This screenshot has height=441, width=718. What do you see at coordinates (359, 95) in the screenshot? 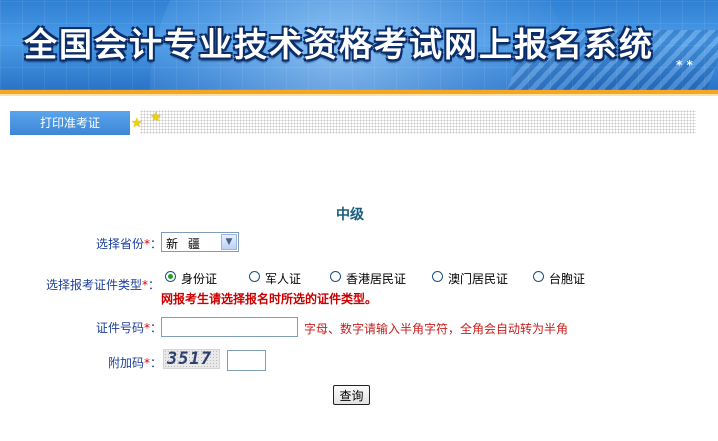
I see `light-divider` at bounding box center [359, 95].